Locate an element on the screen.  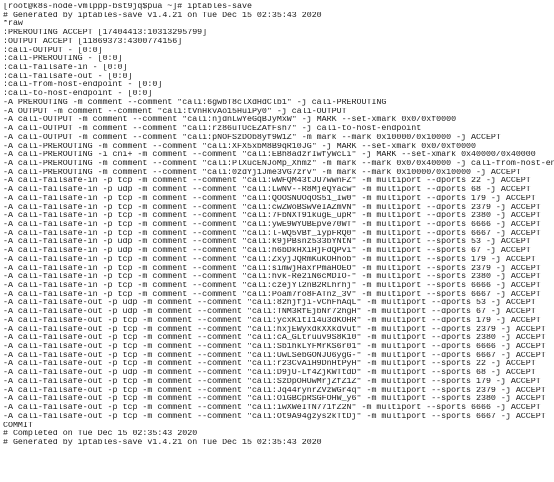
output-line: :cali-OUTPUT - [0:0] is located at coordinates (53, 50).